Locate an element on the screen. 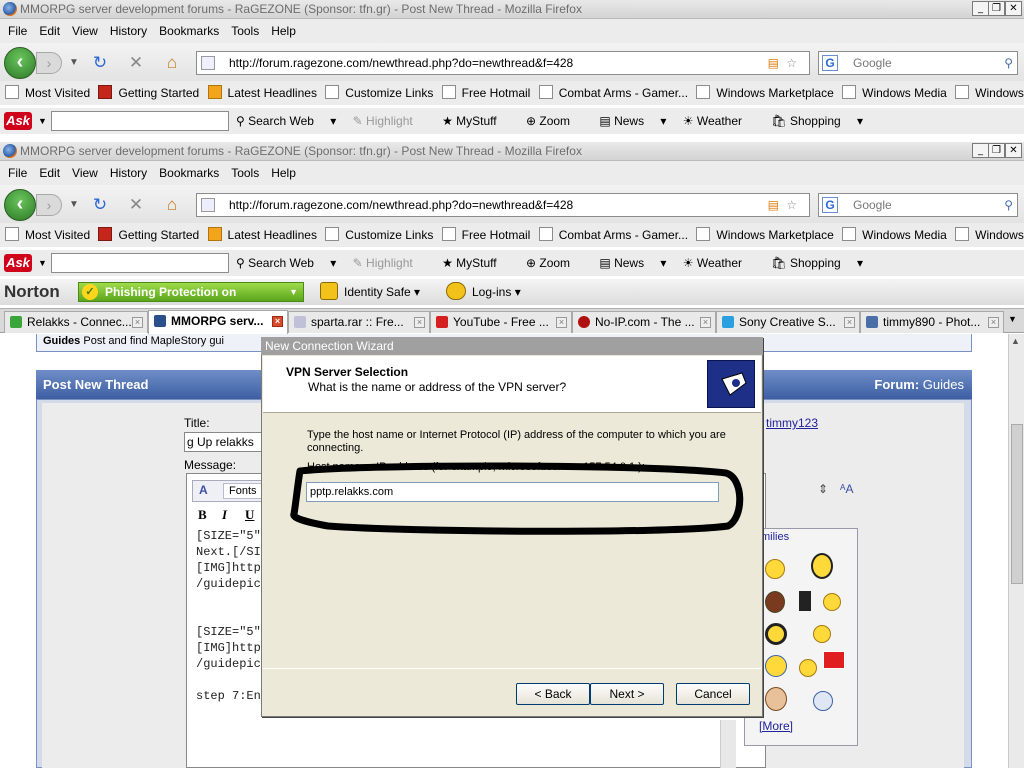  forward-button: › is located at coordinates (49, 63).